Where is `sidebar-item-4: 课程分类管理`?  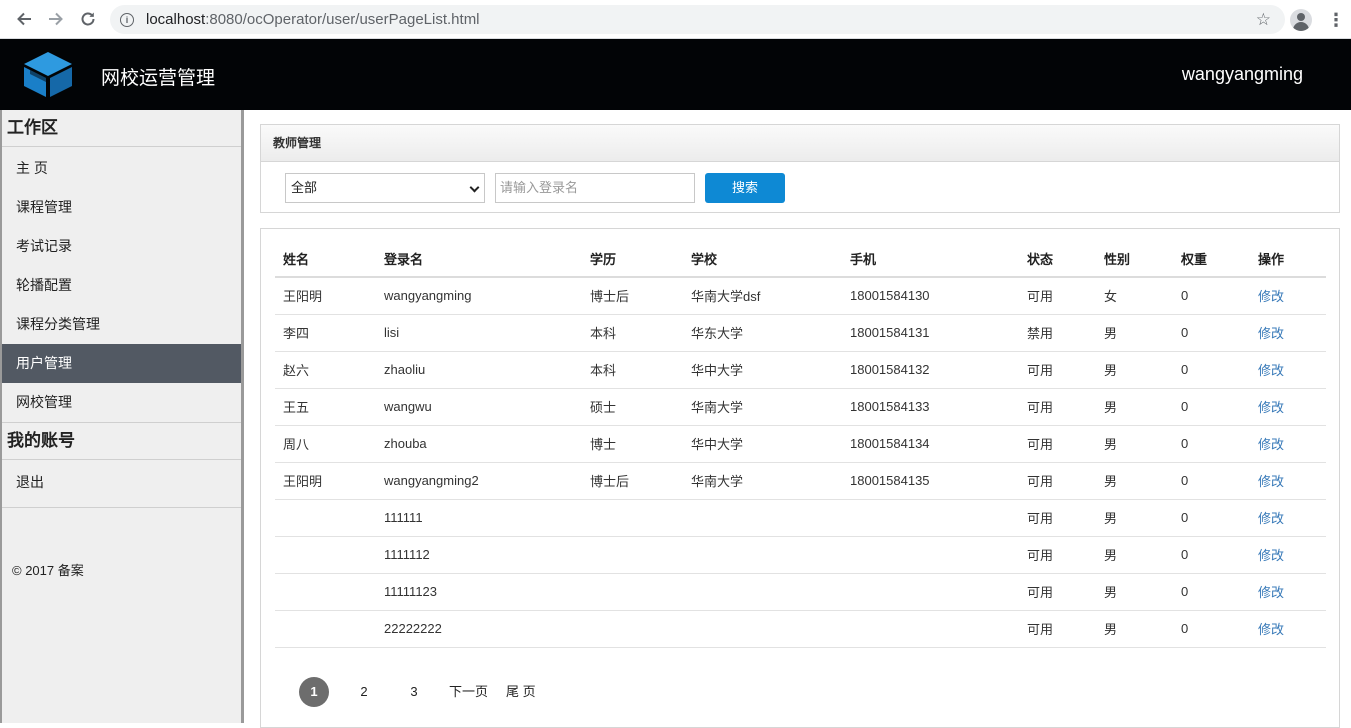 sidebar-item-4: 课程分类管理 is located at coordinates (121, 324).